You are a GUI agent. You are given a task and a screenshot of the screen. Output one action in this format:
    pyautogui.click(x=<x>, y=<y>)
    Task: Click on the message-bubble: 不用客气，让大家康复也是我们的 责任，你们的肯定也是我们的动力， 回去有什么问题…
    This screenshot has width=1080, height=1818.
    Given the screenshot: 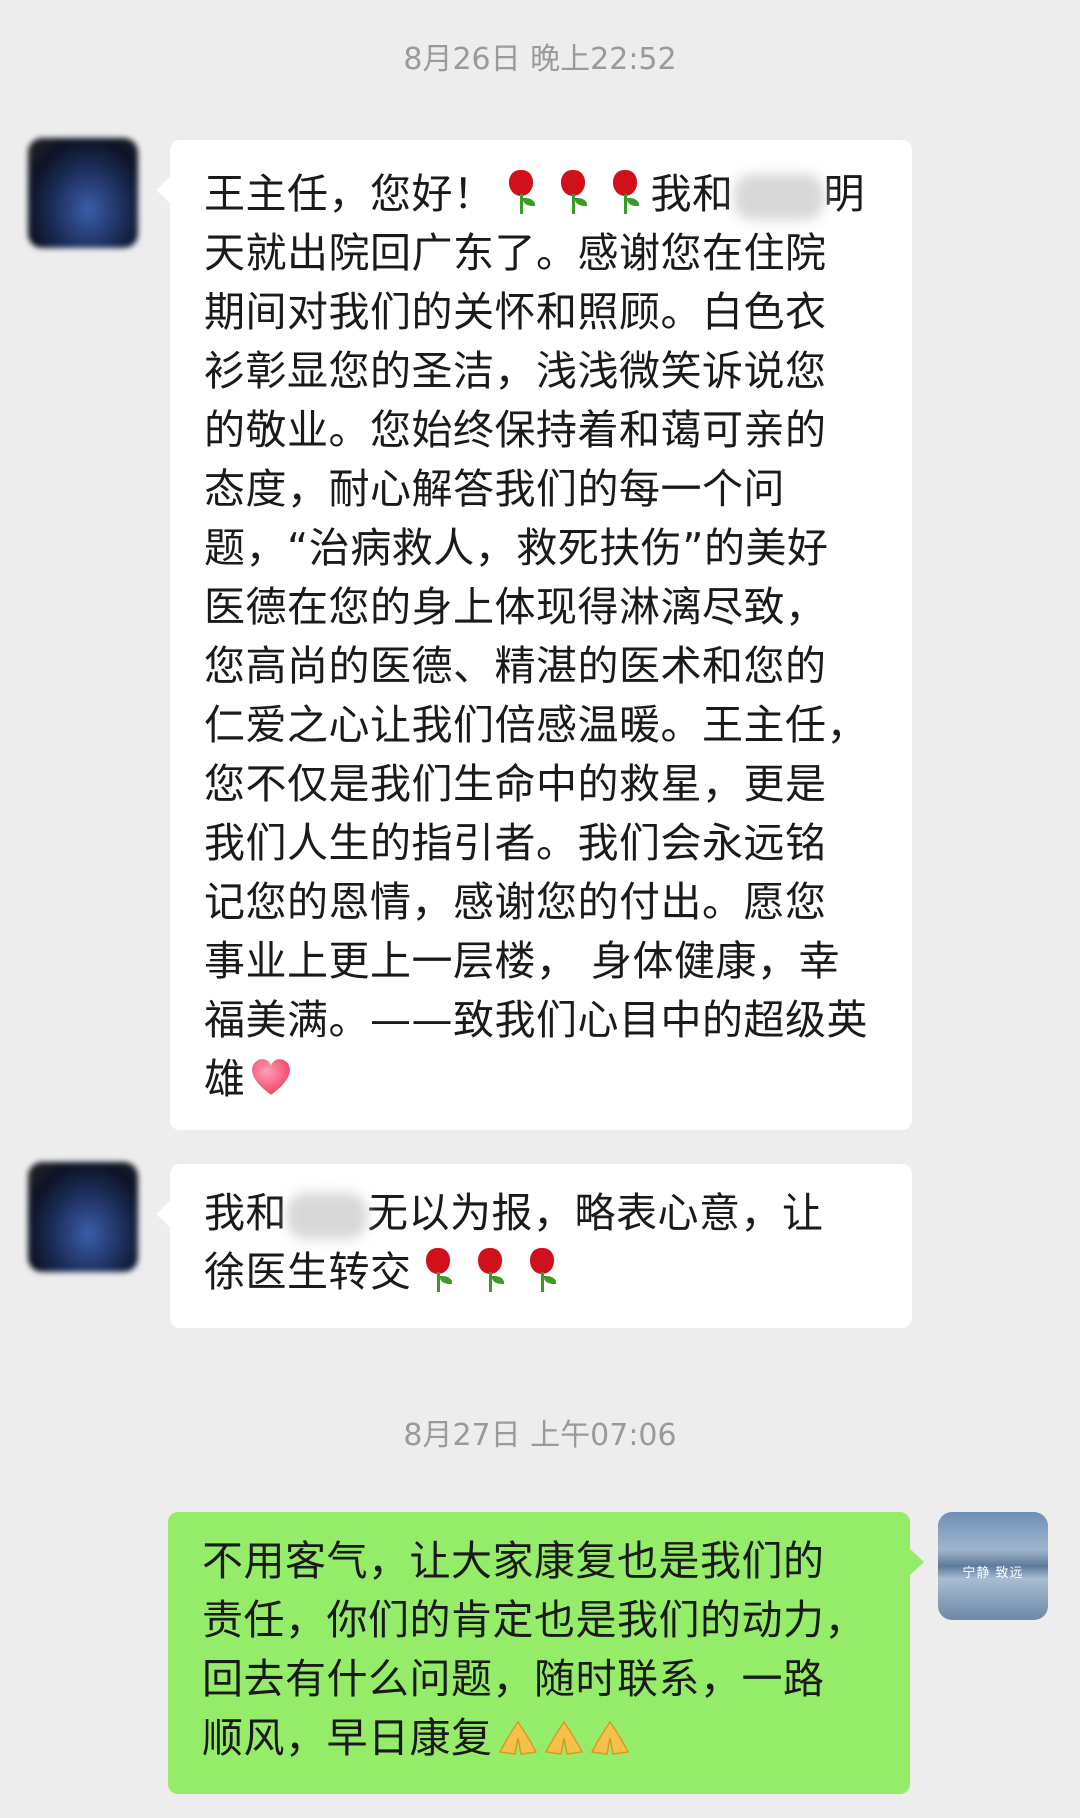 What is the action you would take?
    pyautogui.click(x=546, y=1653)
    